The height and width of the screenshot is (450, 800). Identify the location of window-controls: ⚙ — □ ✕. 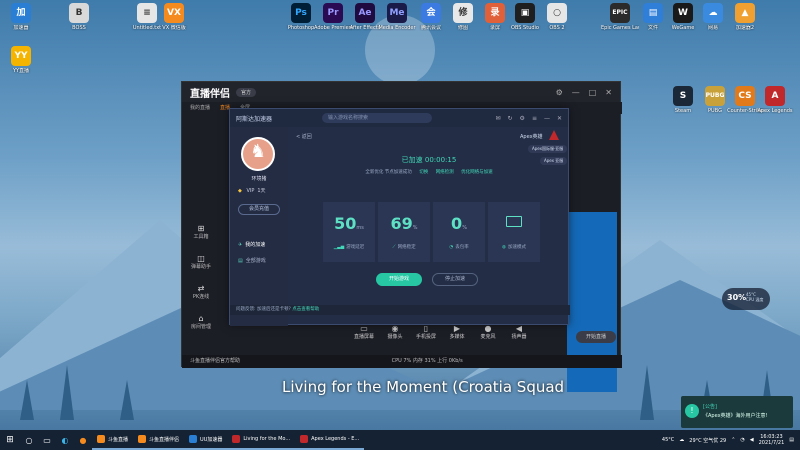
(588, 92).